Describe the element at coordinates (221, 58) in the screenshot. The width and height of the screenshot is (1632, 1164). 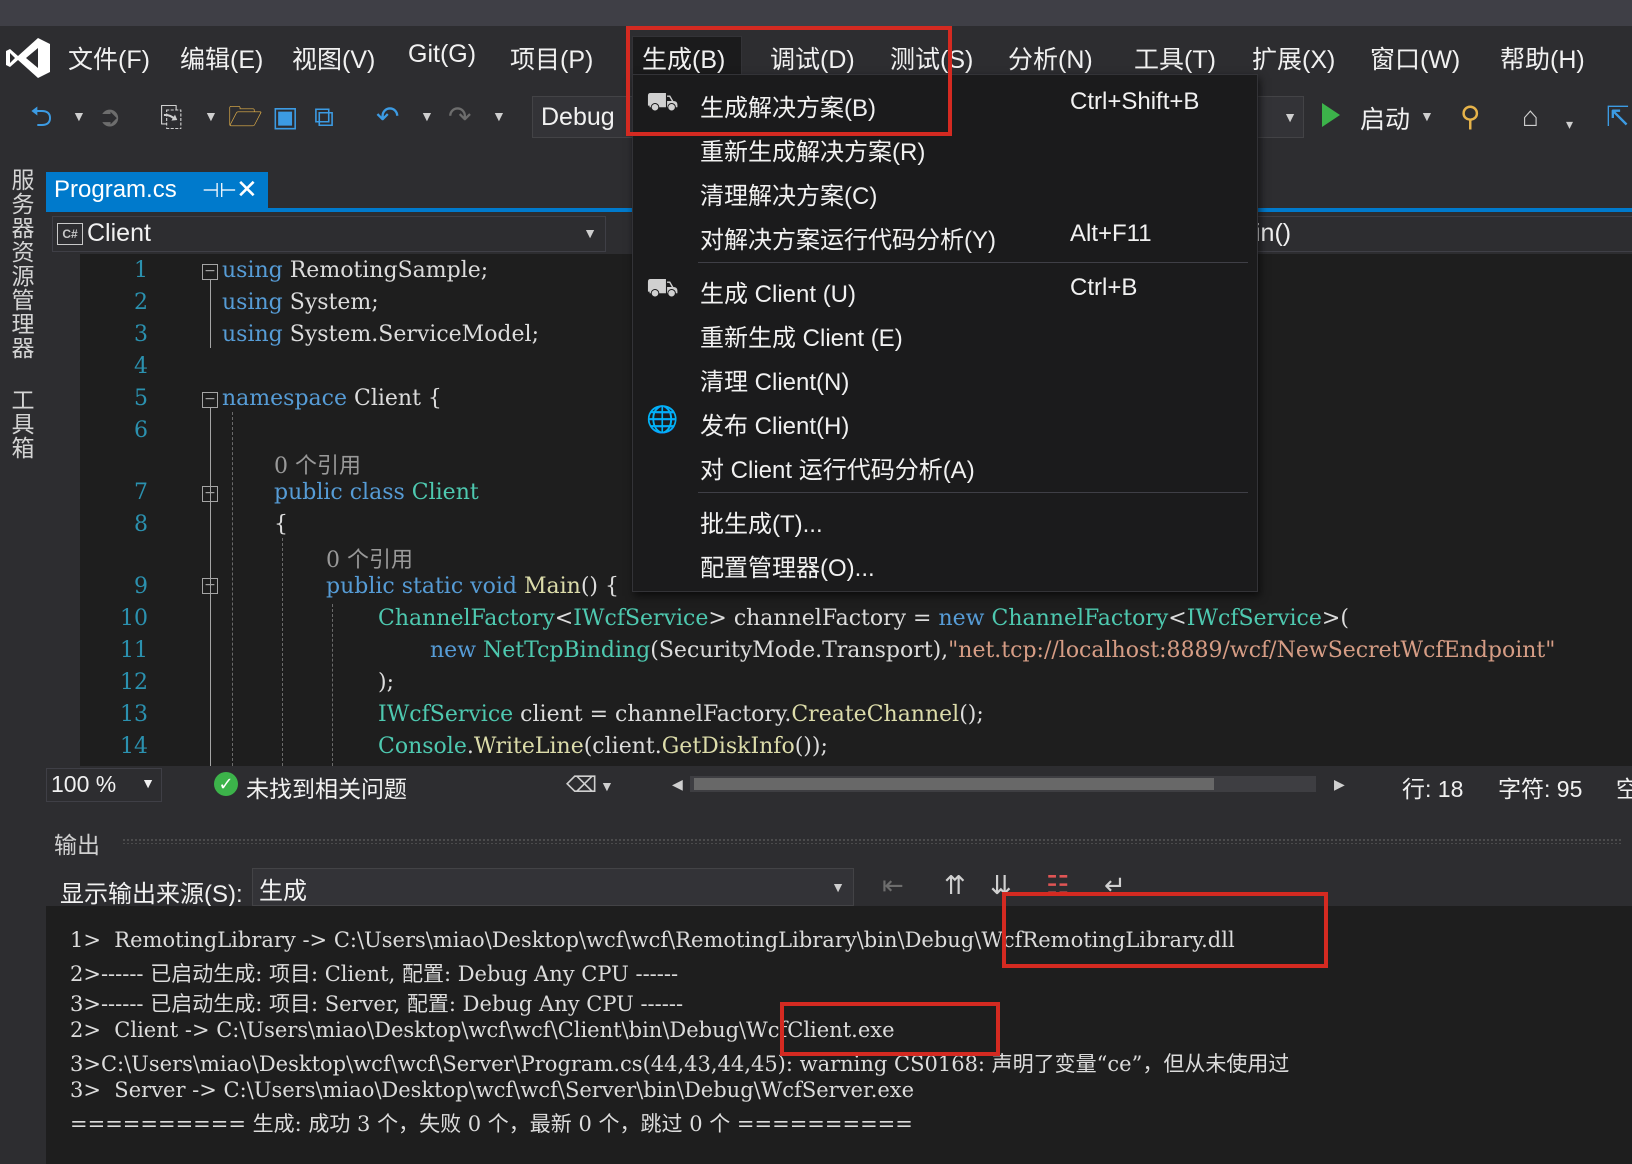
I see `menu-edit: 编辑(E)` at that location.